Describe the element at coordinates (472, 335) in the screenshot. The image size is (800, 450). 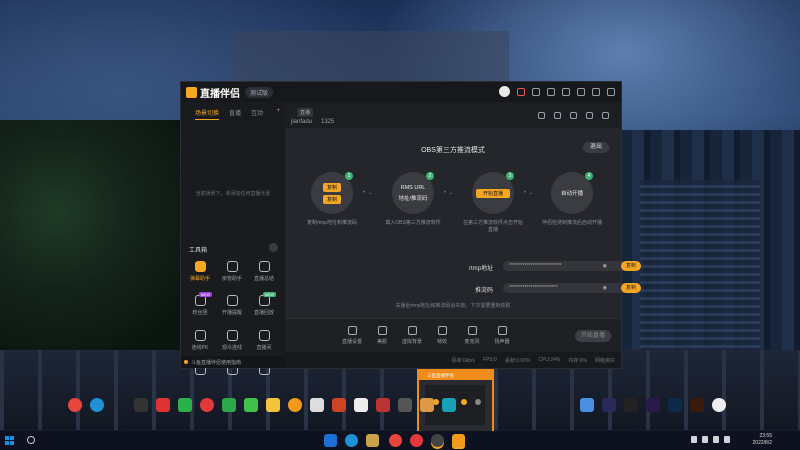
I see `mic-button: 麦克风` at that location.